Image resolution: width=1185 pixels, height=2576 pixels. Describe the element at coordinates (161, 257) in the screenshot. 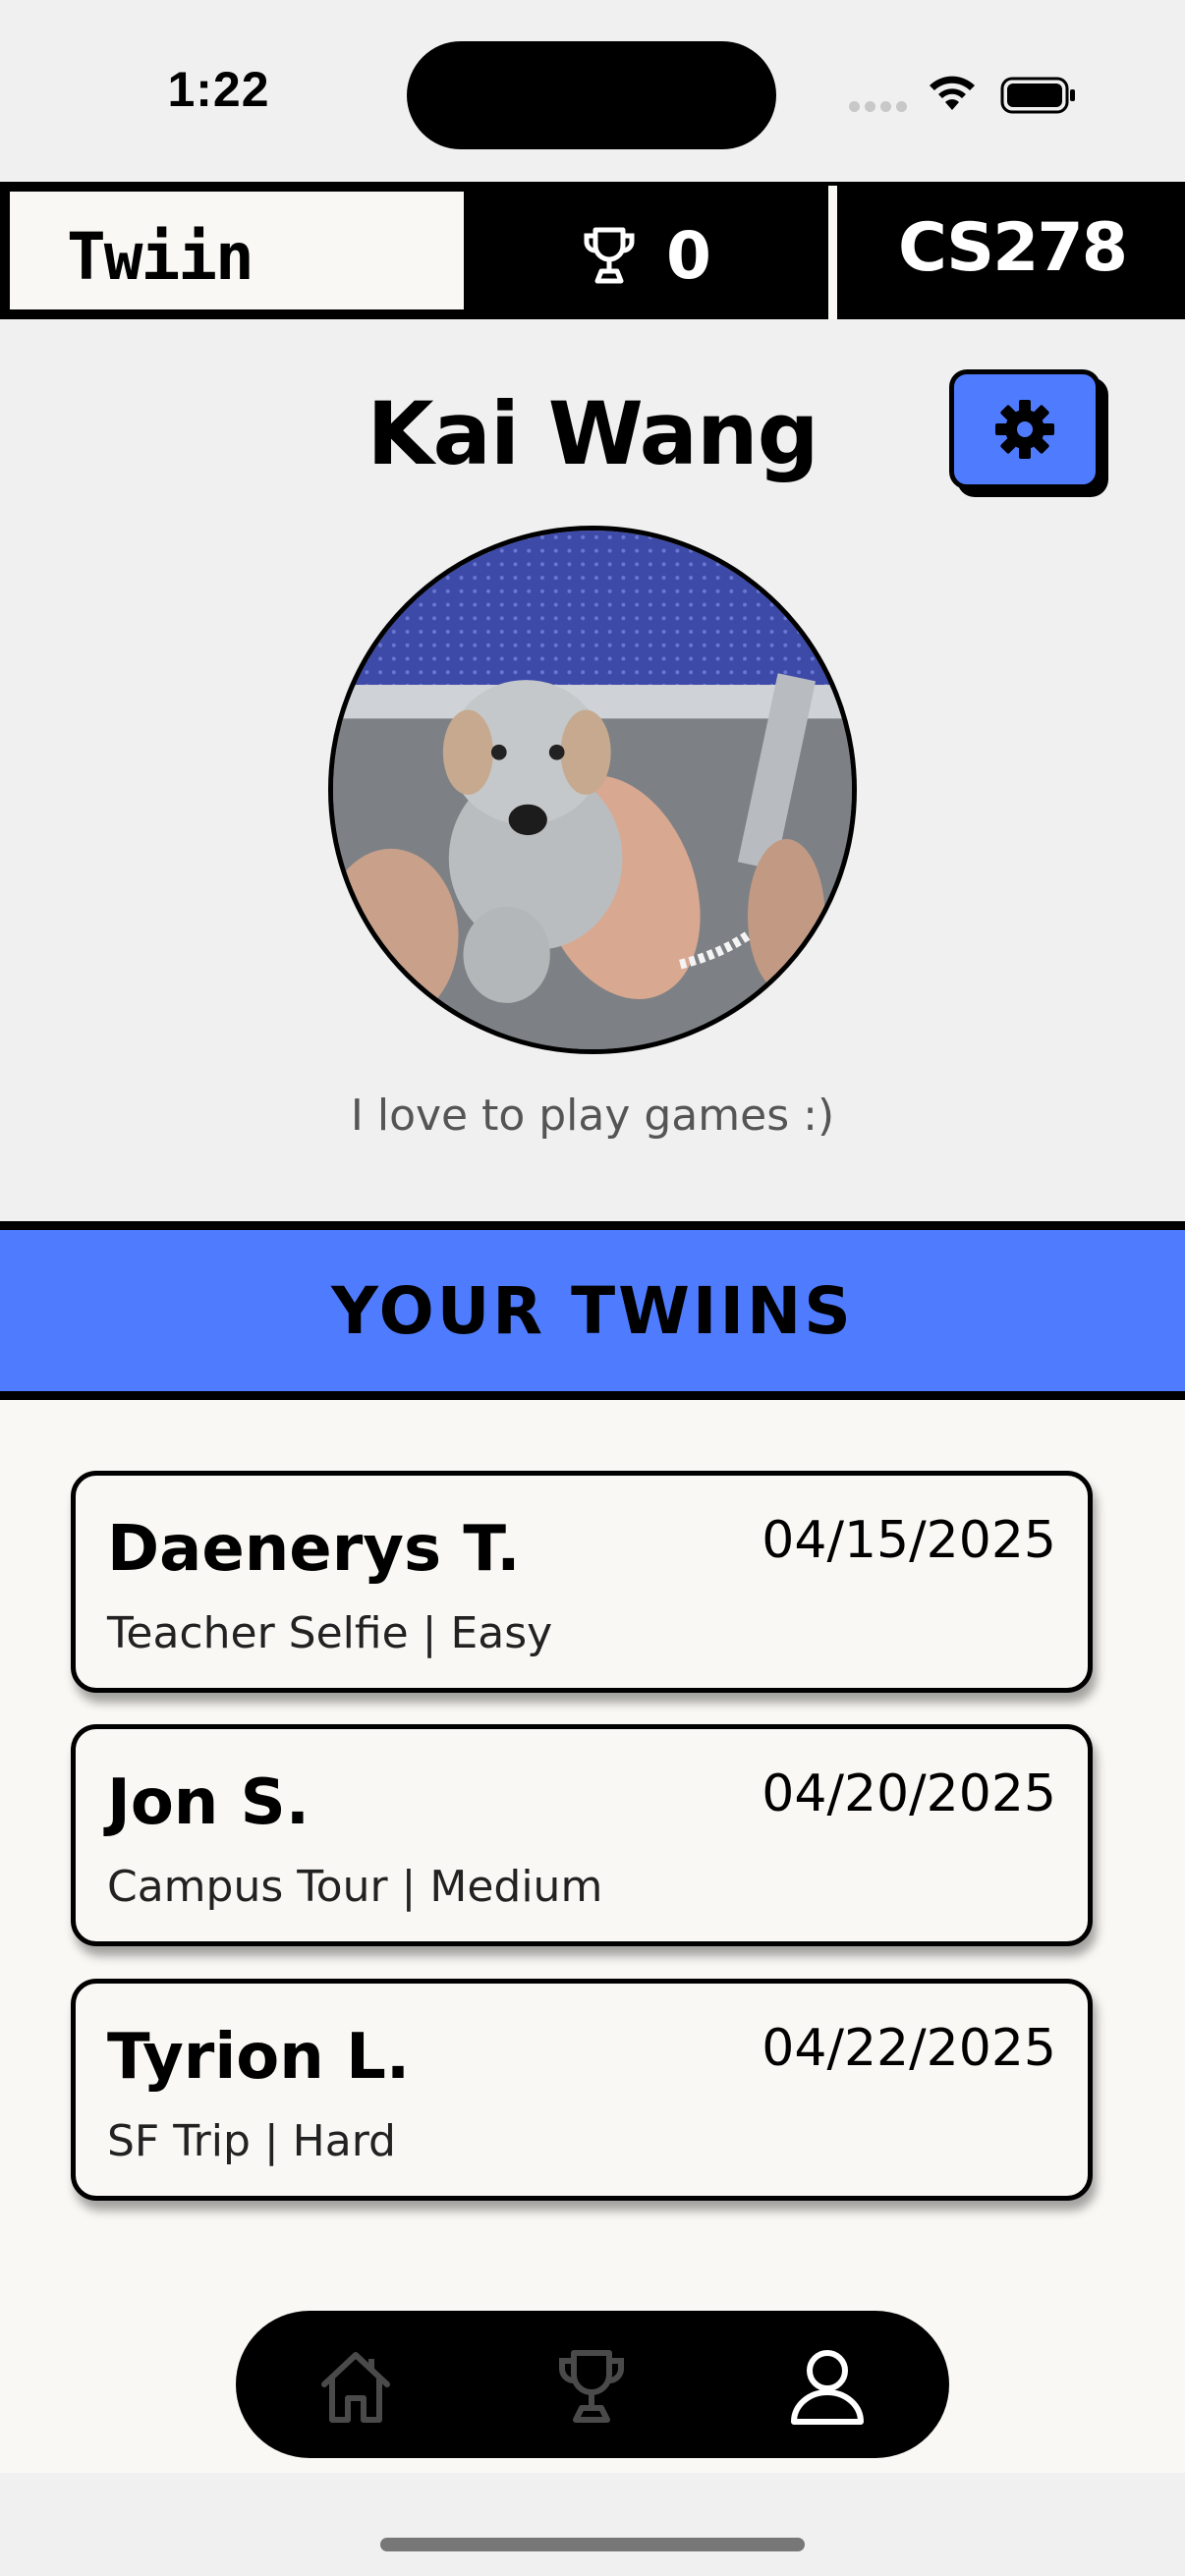

I see `brand-logo: Twiin` at that location.